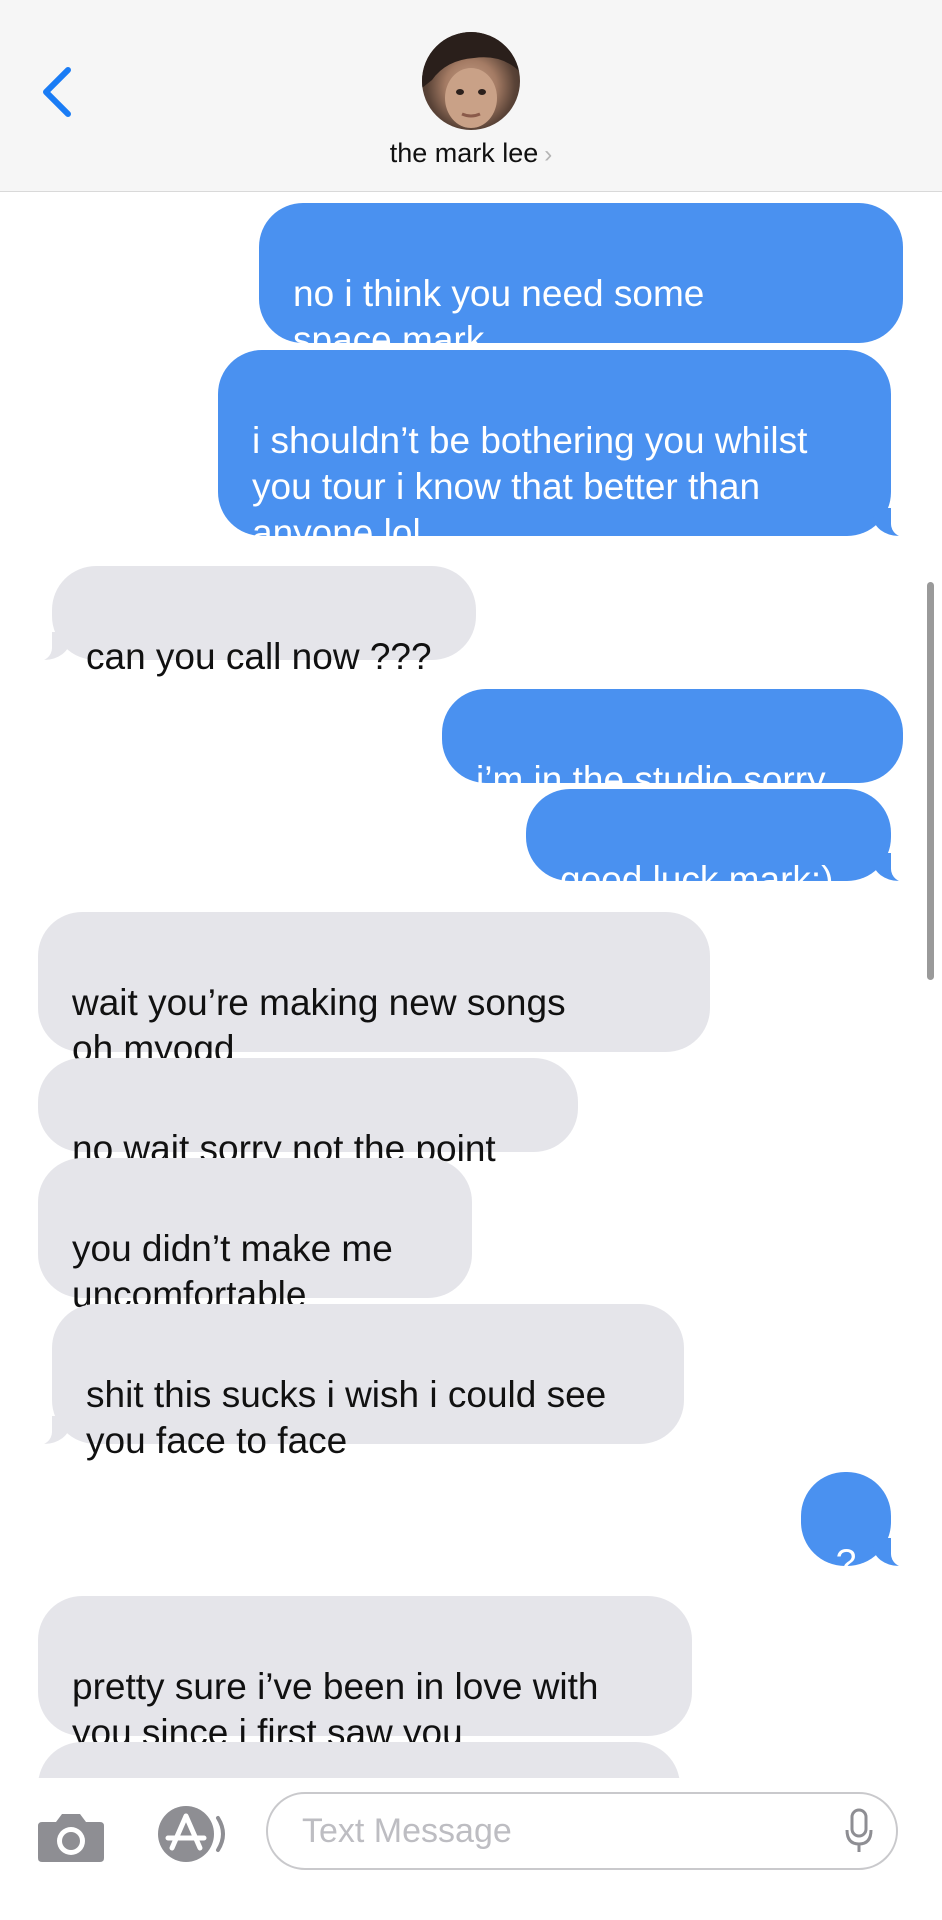 This screenshot has width=942, height=1920. I want to click on message-input-placeholder: Text Message, so click(407, 1831).